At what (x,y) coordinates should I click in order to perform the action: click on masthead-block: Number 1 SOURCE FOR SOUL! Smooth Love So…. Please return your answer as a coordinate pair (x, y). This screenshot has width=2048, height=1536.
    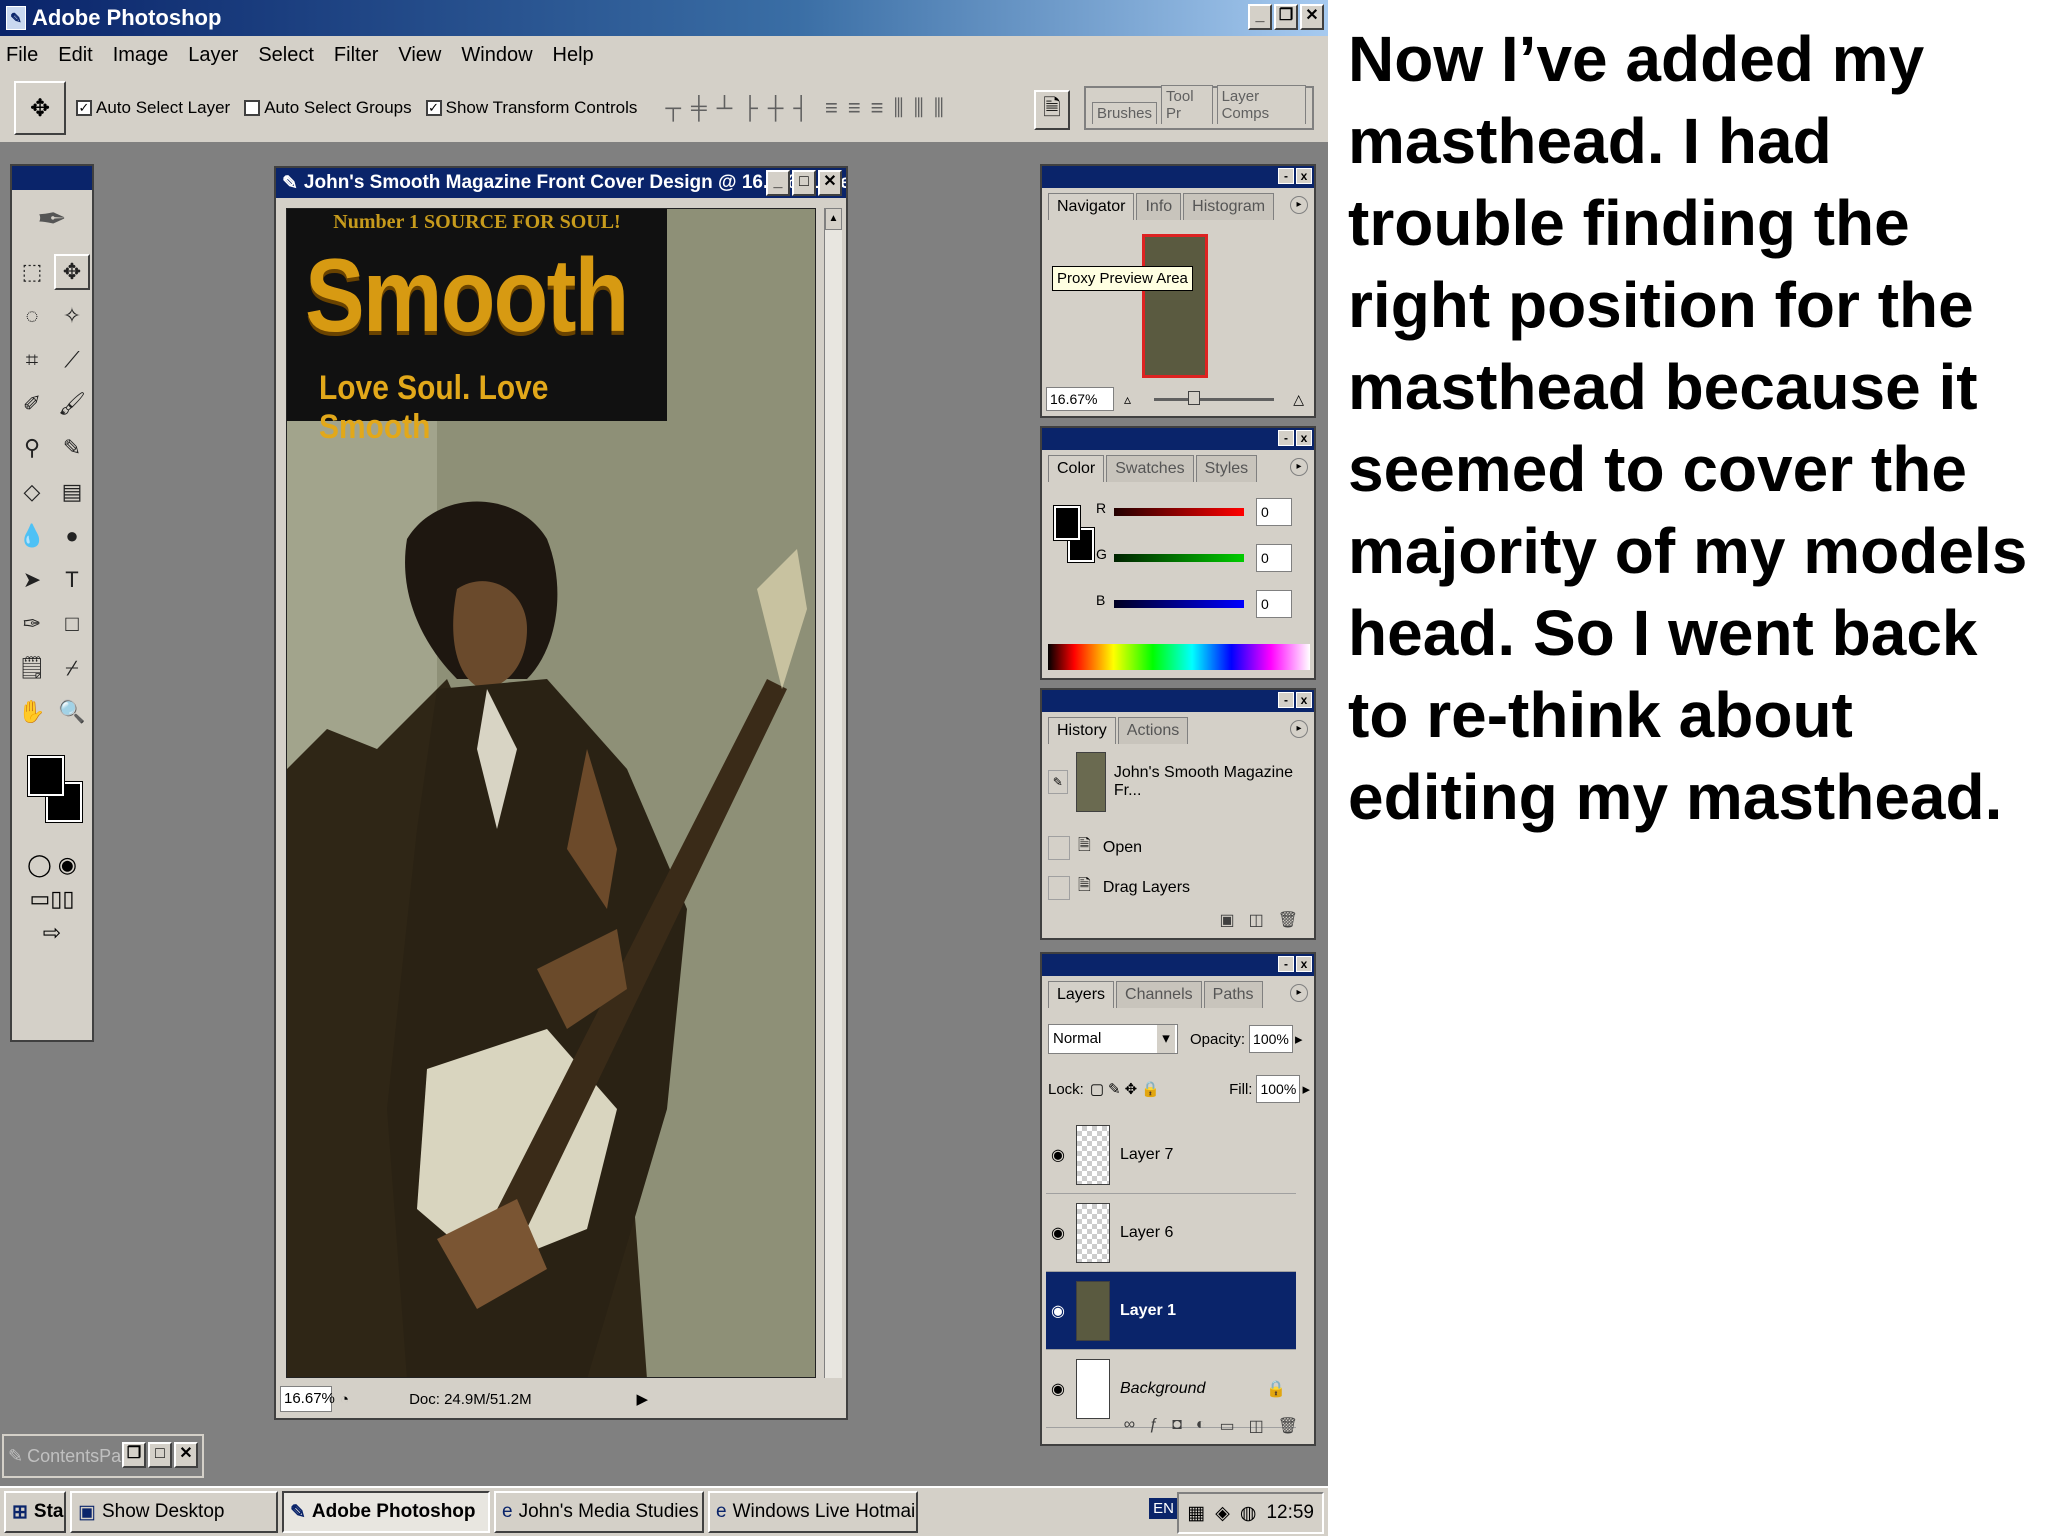
    Looking at the image, I should click on (477, 327).